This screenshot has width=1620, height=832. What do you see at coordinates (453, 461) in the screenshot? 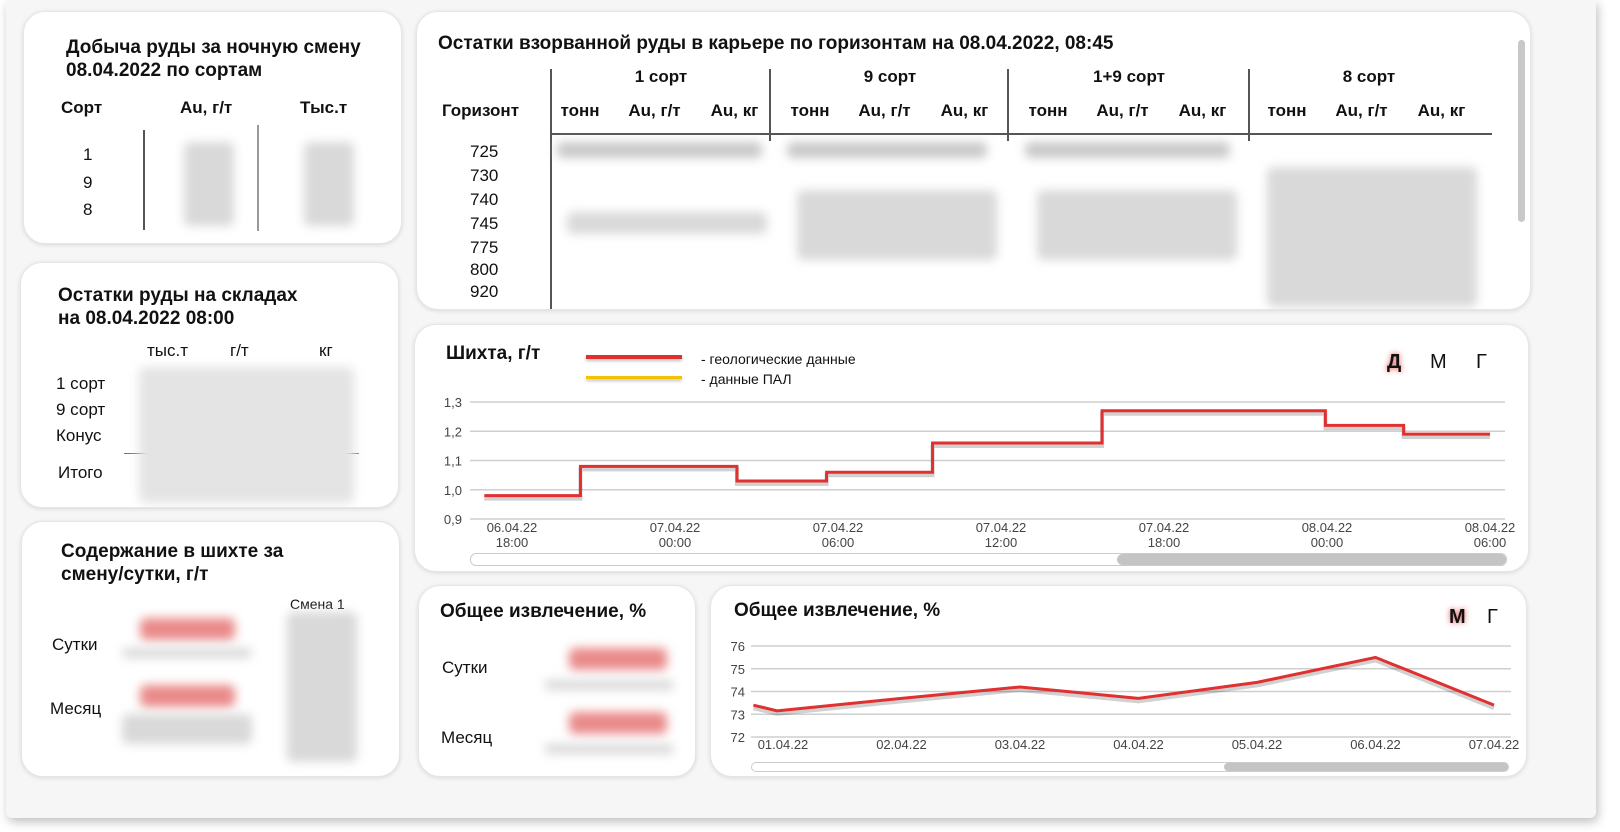
I see `y-tick-label: 1,1` at bounding box center [453, 461].